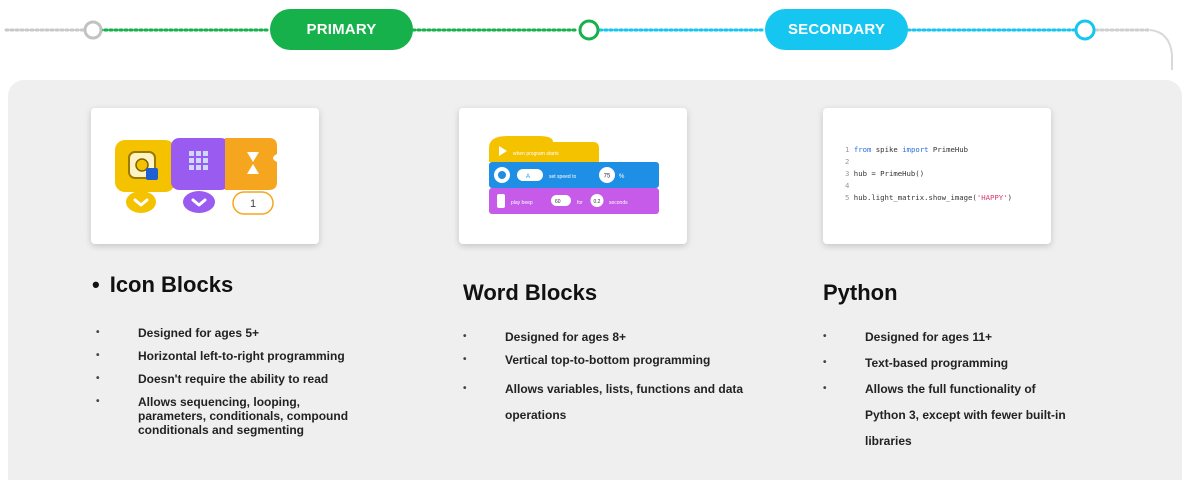 The height and width of the screenshot is (480, 1182). Describe the element at coordinates (607, 177) in the screenshot. I see `speed-value: 75` at that location.